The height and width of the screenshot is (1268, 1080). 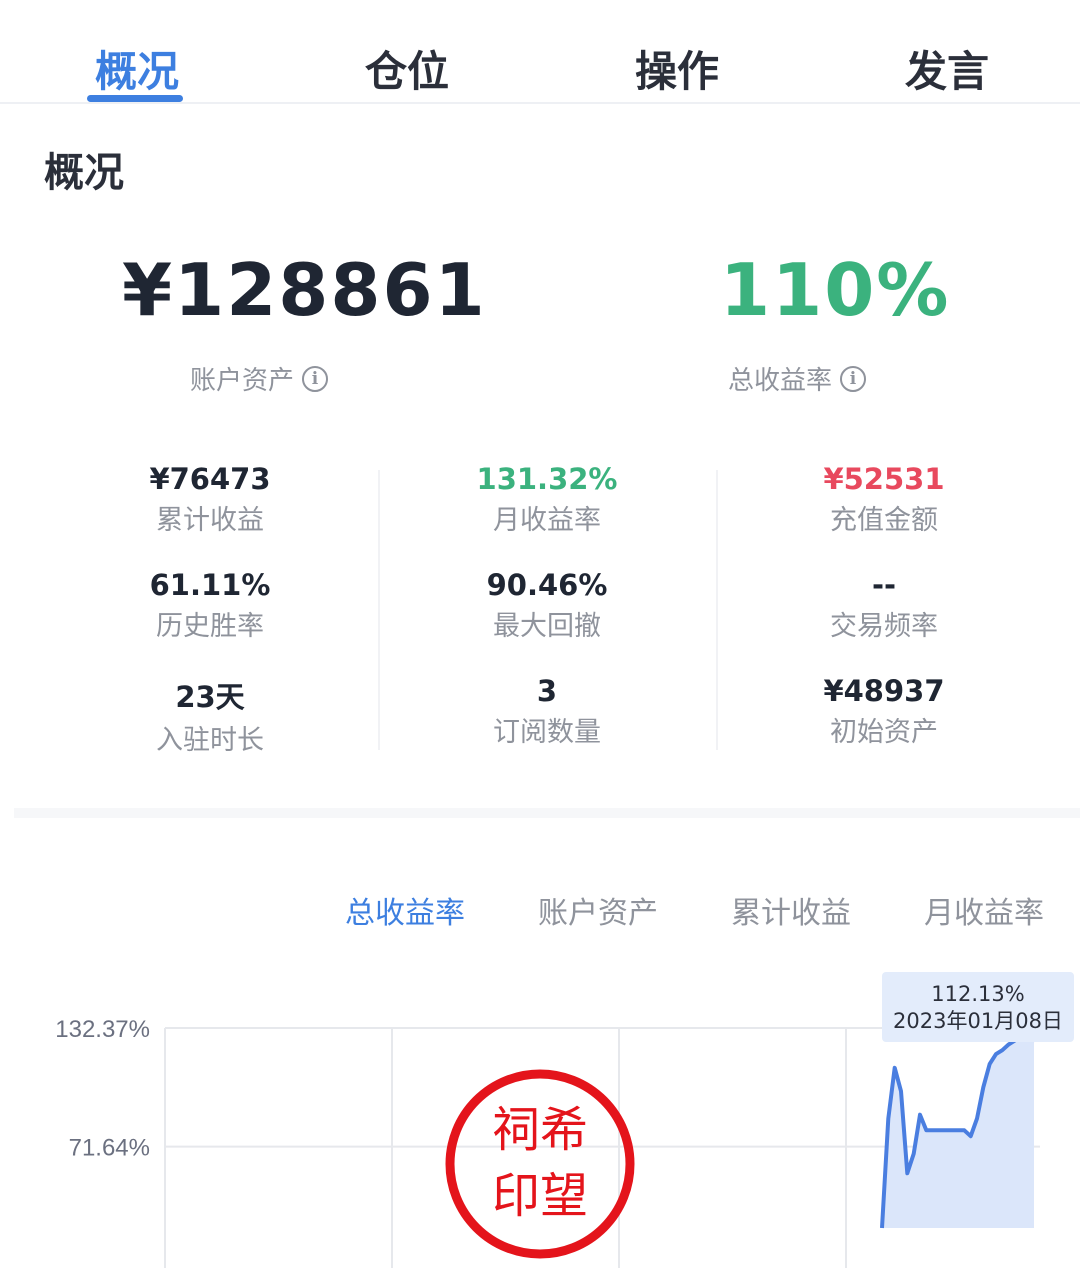 I want to click on stat-value: 131.32%, so click(x=547, y=479).